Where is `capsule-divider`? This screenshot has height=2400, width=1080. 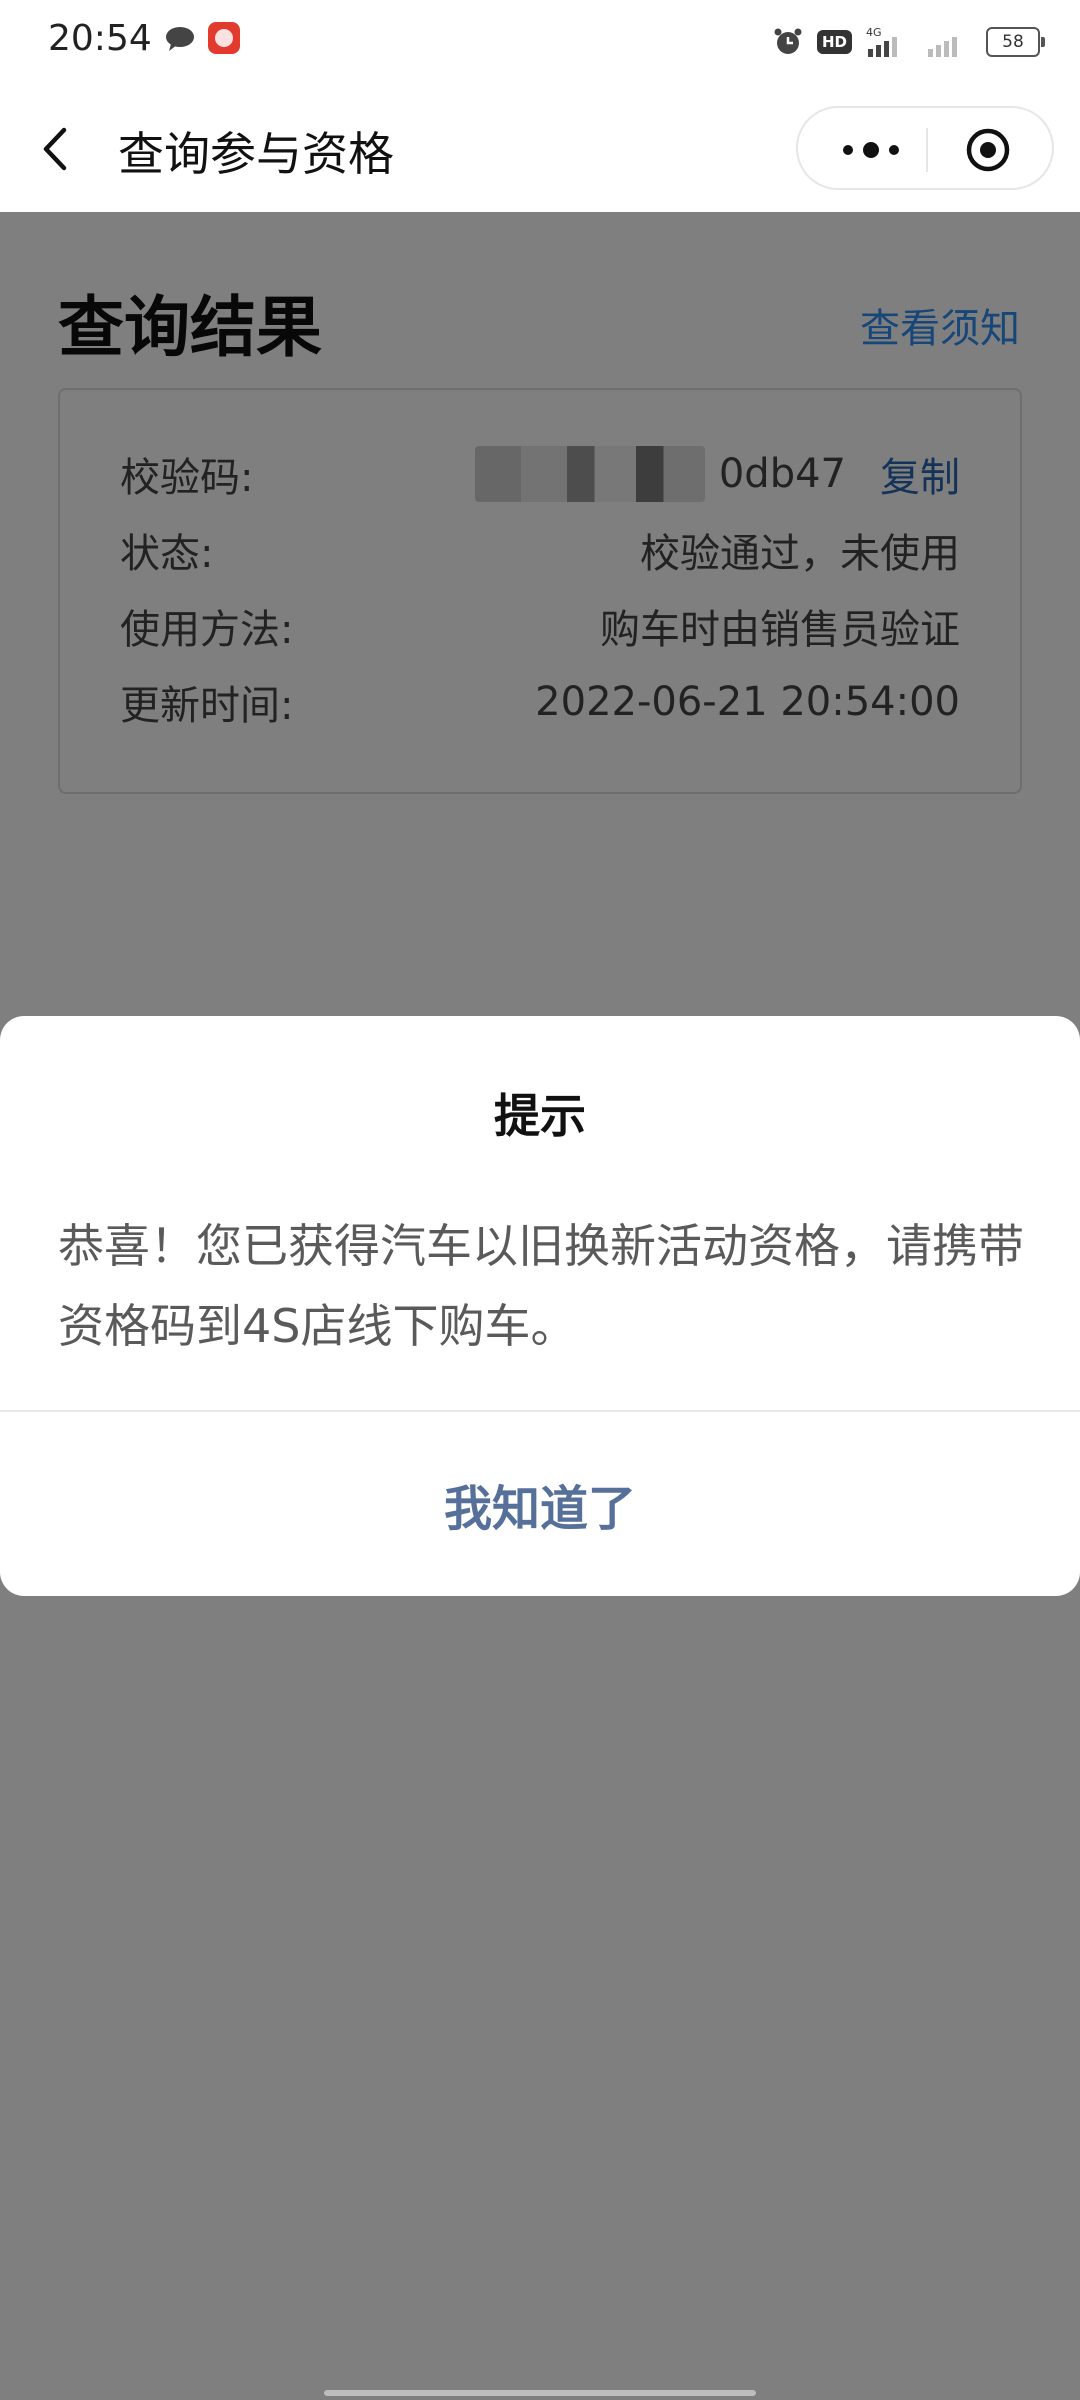 capsule-divider is located at coordinates (927, 150).